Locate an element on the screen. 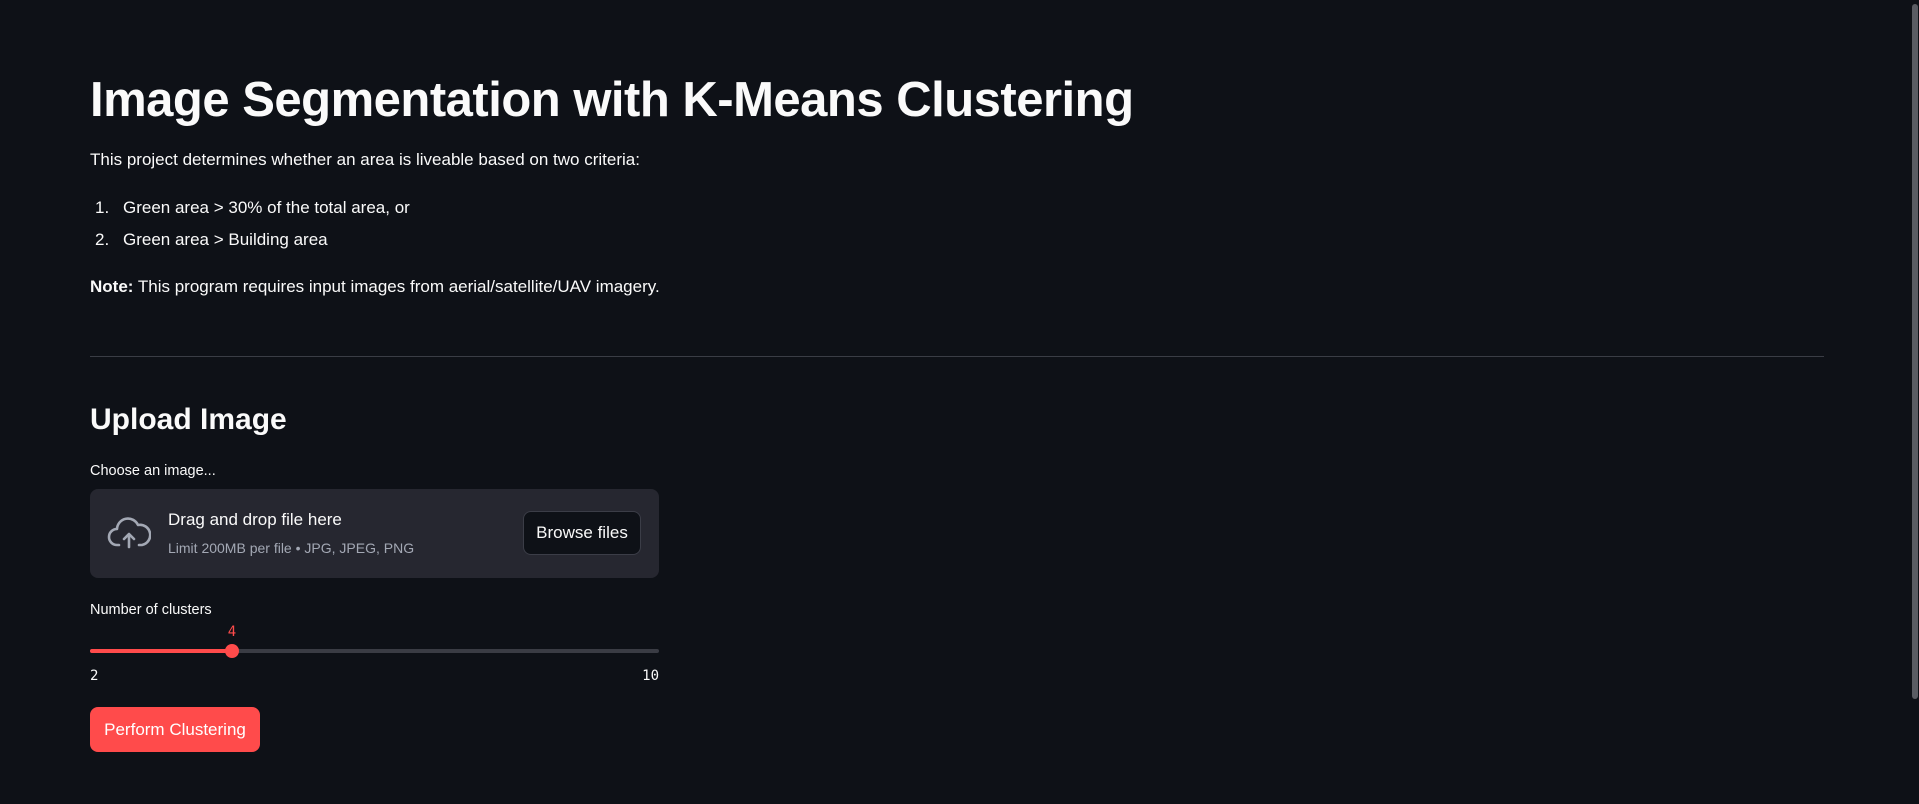  dropzone-title: Drag and drop file here is located at coordinates (255, 519).